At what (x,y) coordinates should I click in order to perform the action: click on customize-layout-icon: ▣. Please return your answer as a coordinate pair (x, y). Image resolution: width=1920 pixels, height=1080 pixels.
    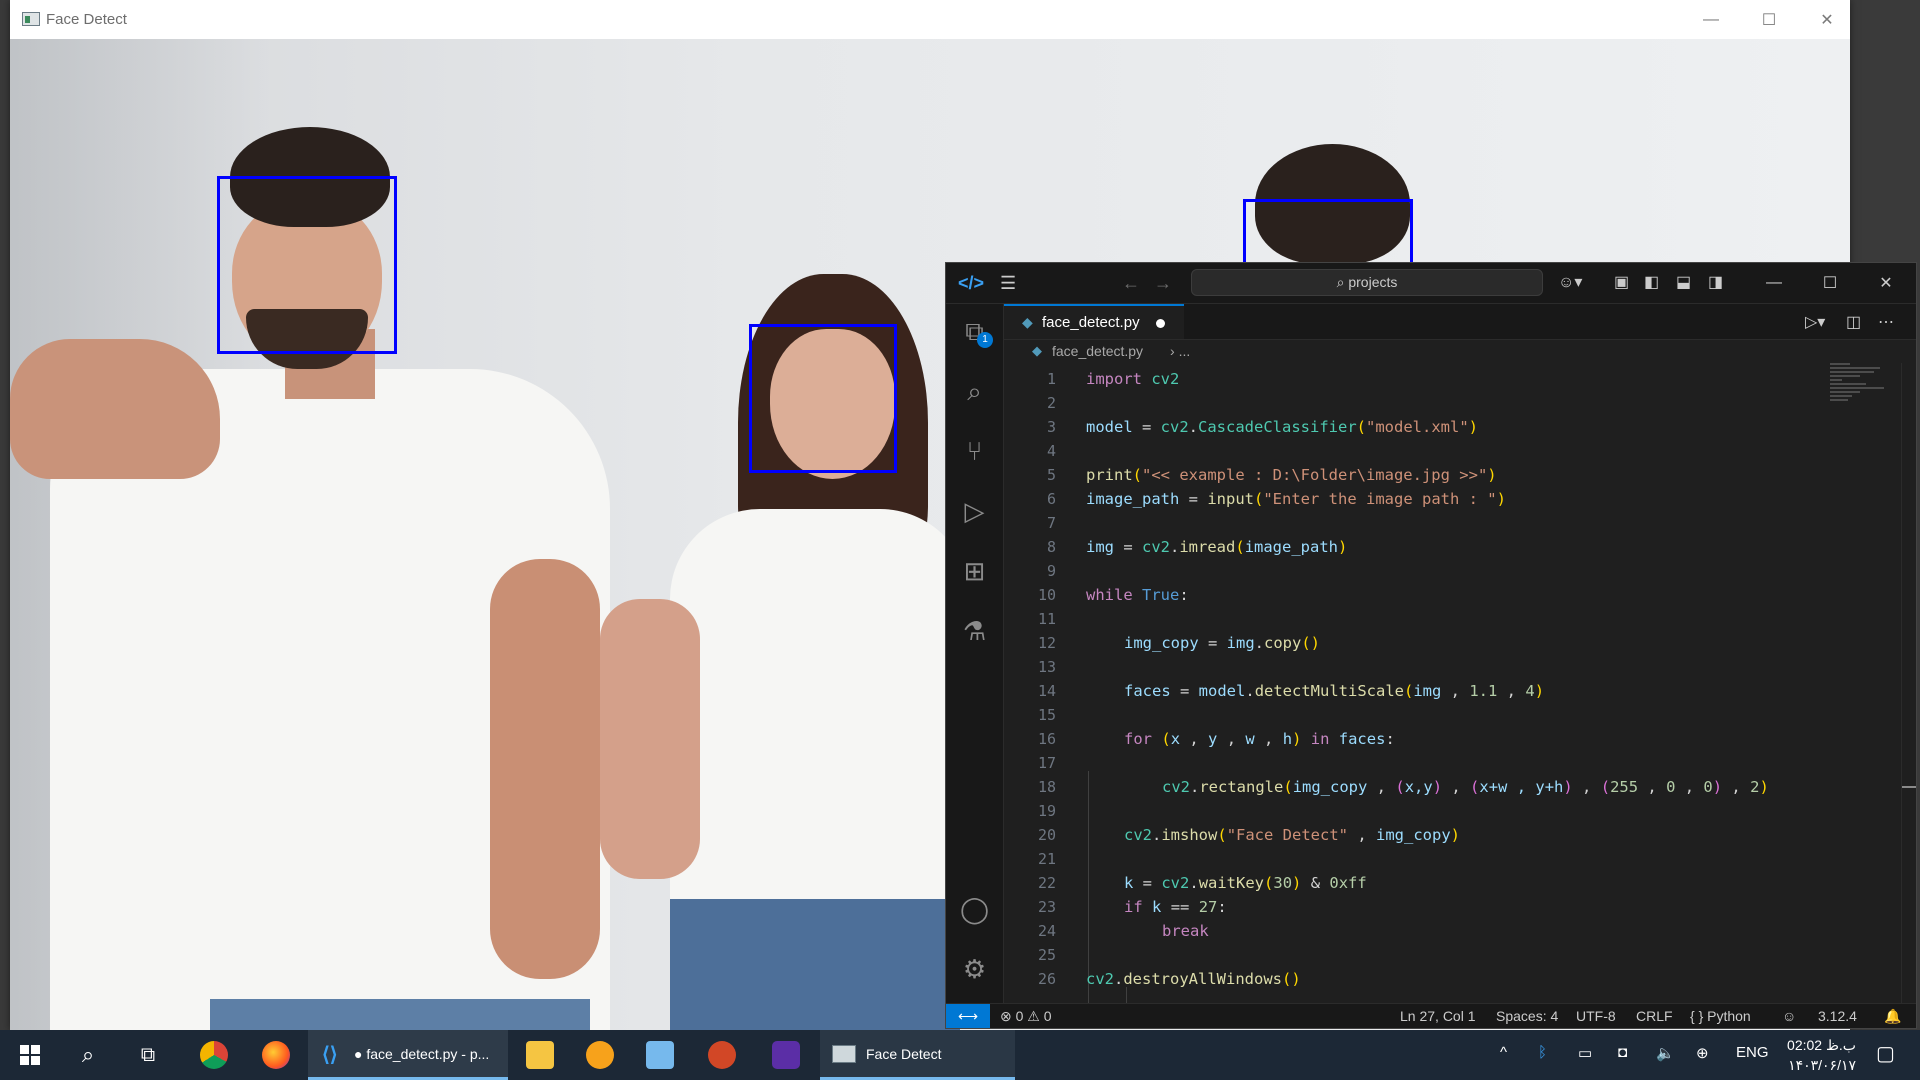
    Looking at the image, I should click on (1621, 282).